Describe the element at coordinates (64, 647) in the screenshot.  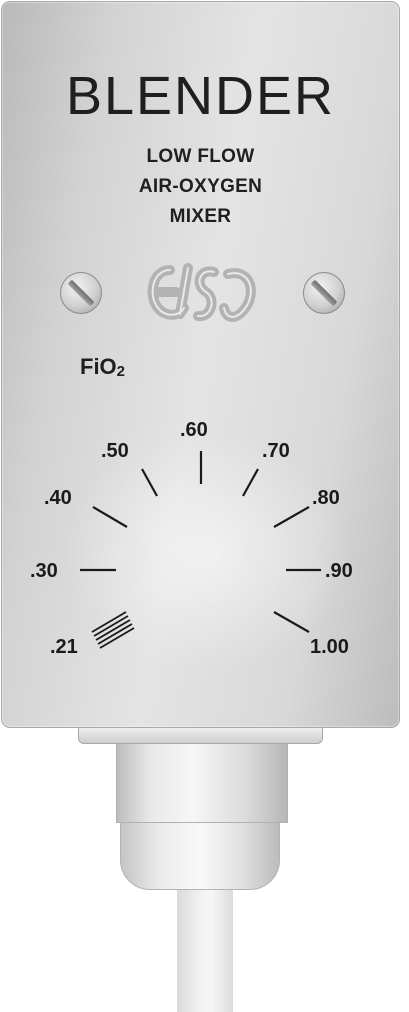
I see `scale-label-min: .21` at that location.